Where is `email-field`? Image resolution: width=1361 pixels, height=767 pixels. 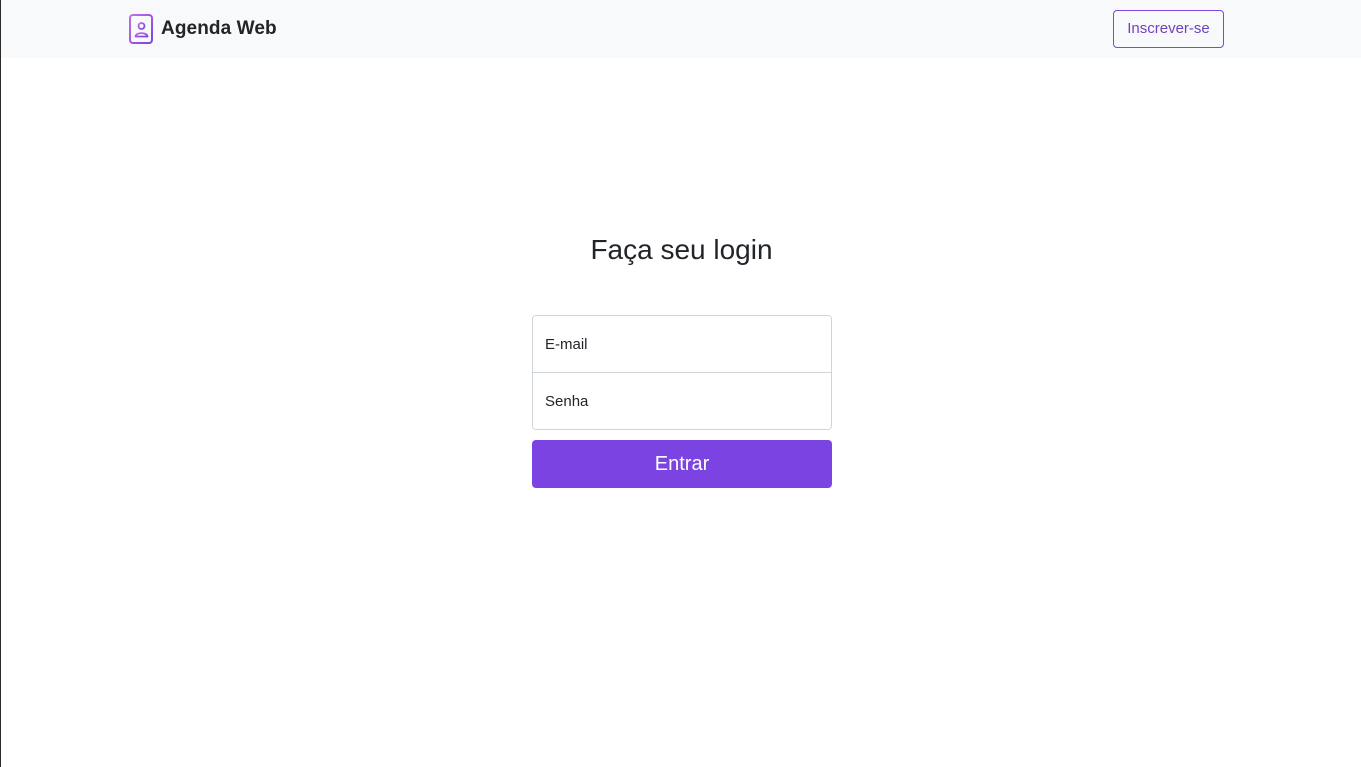
email-field is located at coordinates (682, 344).